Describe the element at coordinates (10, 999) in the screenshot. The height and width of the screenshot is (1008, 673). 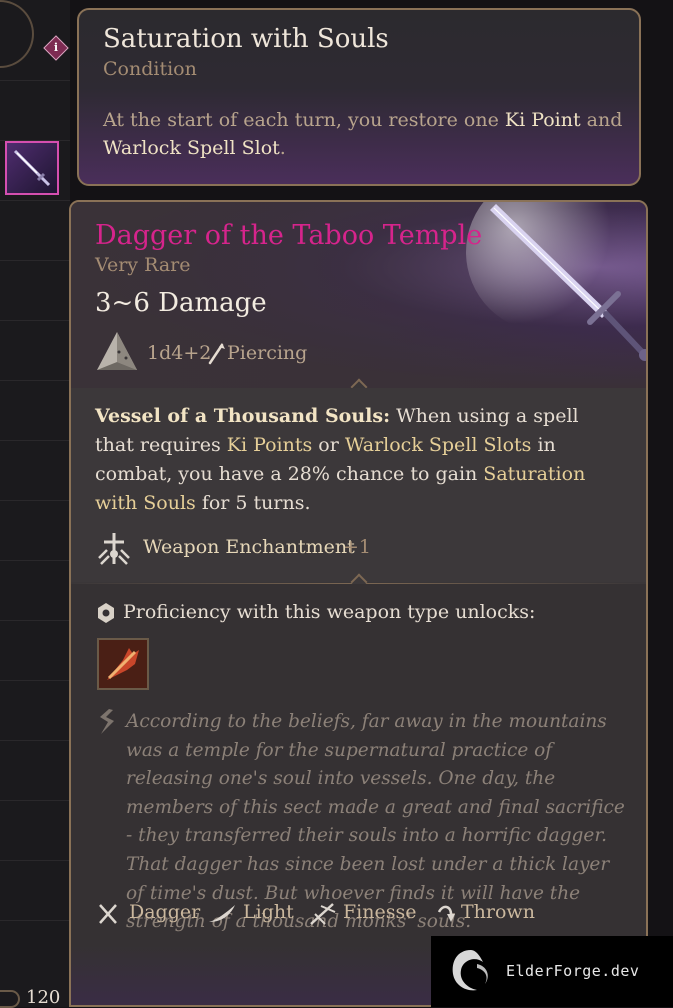
I see `currency-chip` at that location.